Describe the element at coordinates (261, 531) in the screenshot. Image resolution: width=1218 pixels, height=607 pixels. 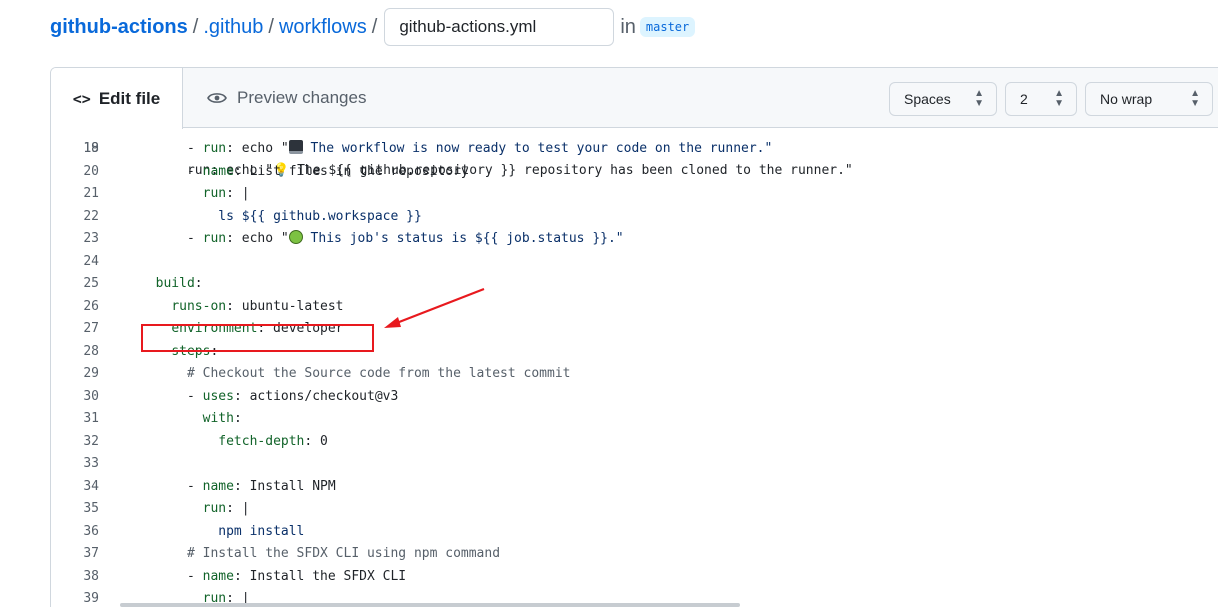
I see `code-text: npm install` at that location.